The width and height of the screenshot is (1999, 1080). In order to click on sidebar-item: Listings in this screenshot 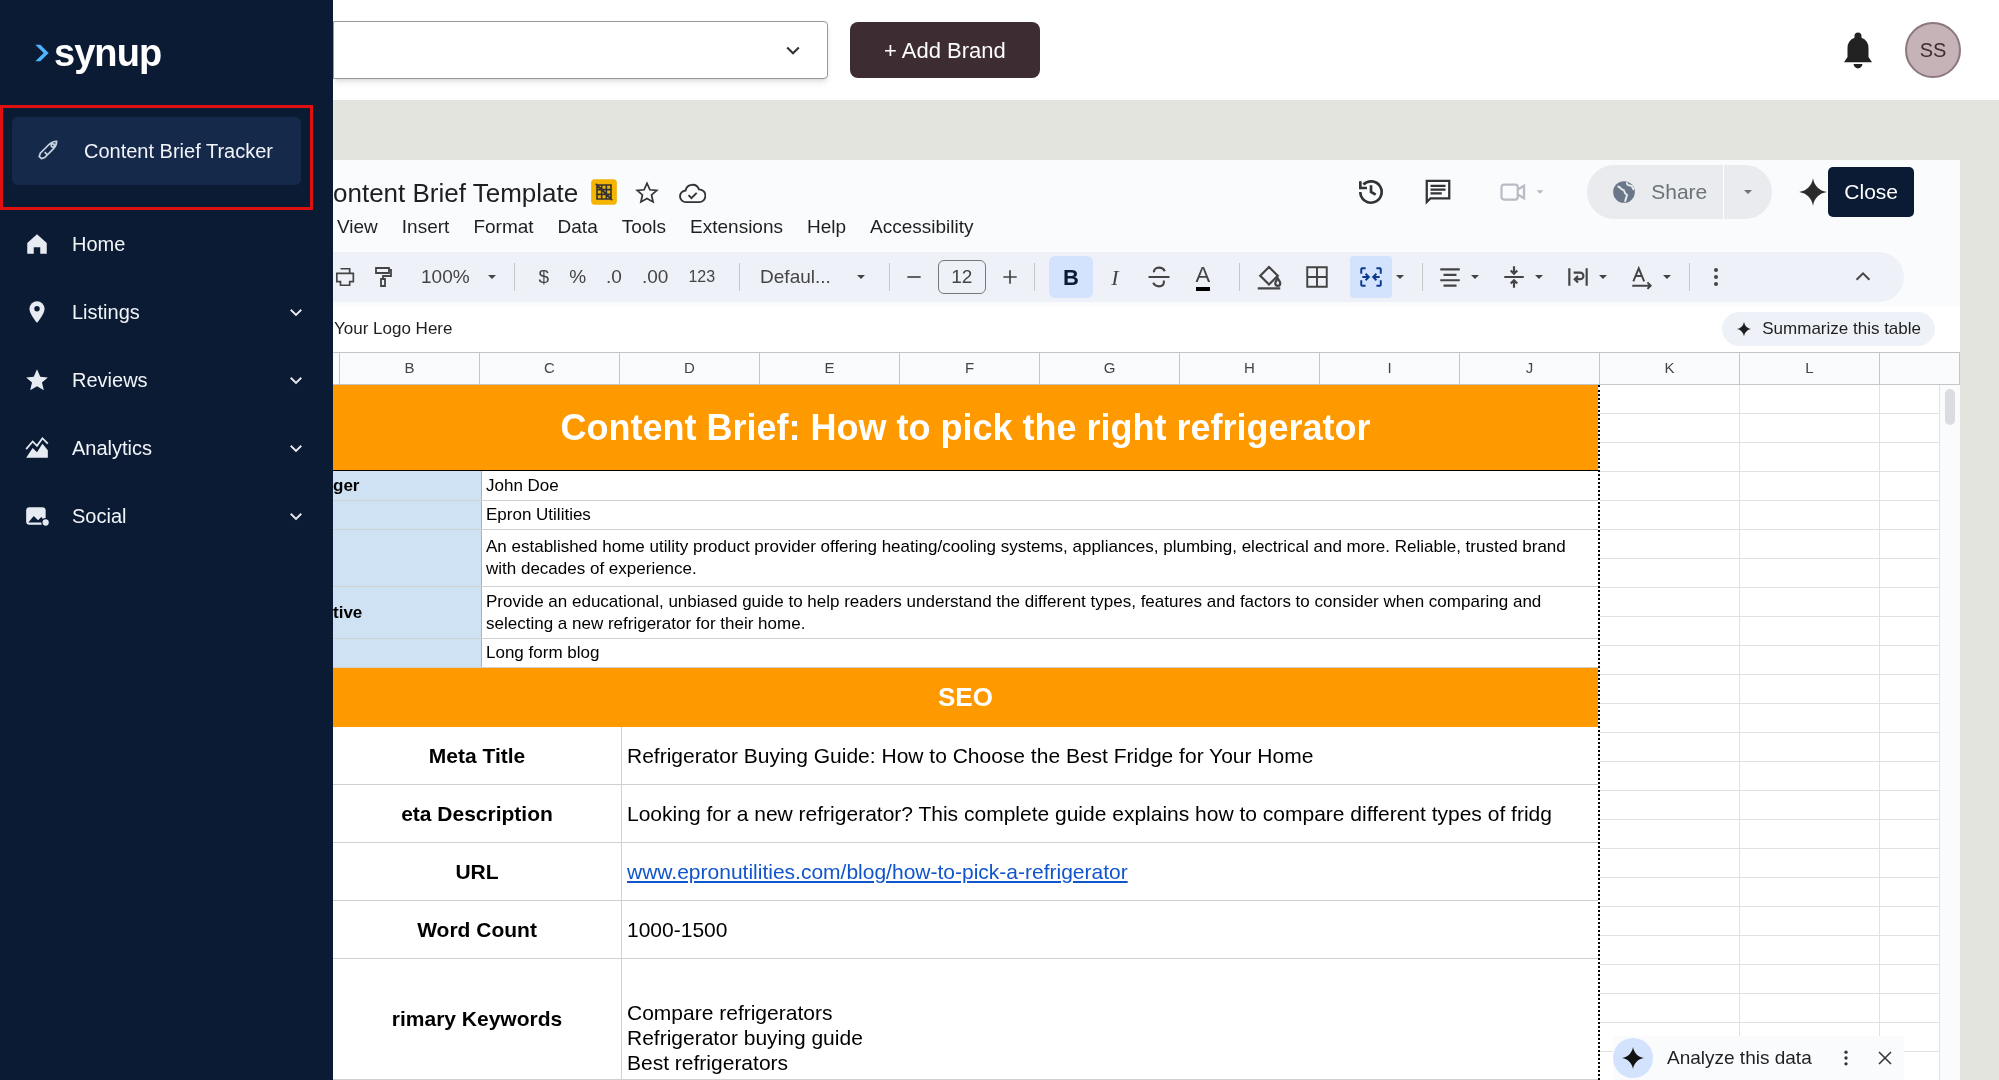, I will do `click(166, 312)`.